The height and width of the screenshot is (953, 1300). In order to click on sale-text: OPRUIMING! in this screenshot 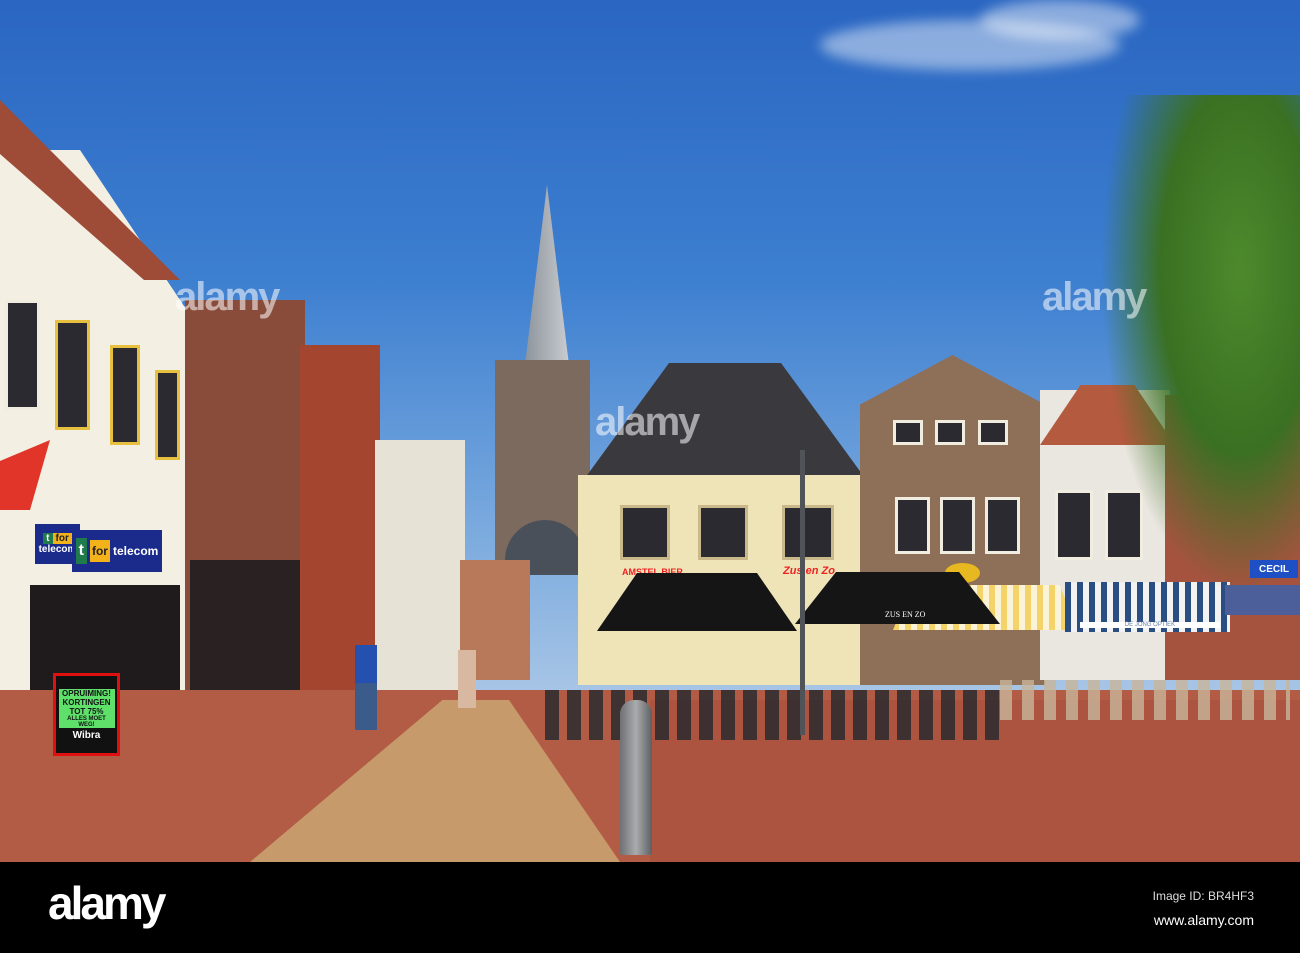, I will do `click(86, 693)`.